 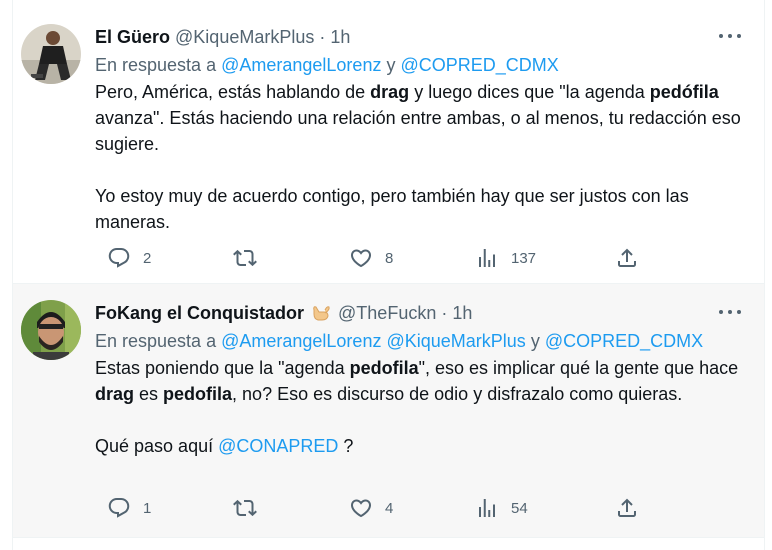 What do you see at coordinates (519, 508) in the screenshot?
I see `view-count: 54` at bounding box center [519, 508].